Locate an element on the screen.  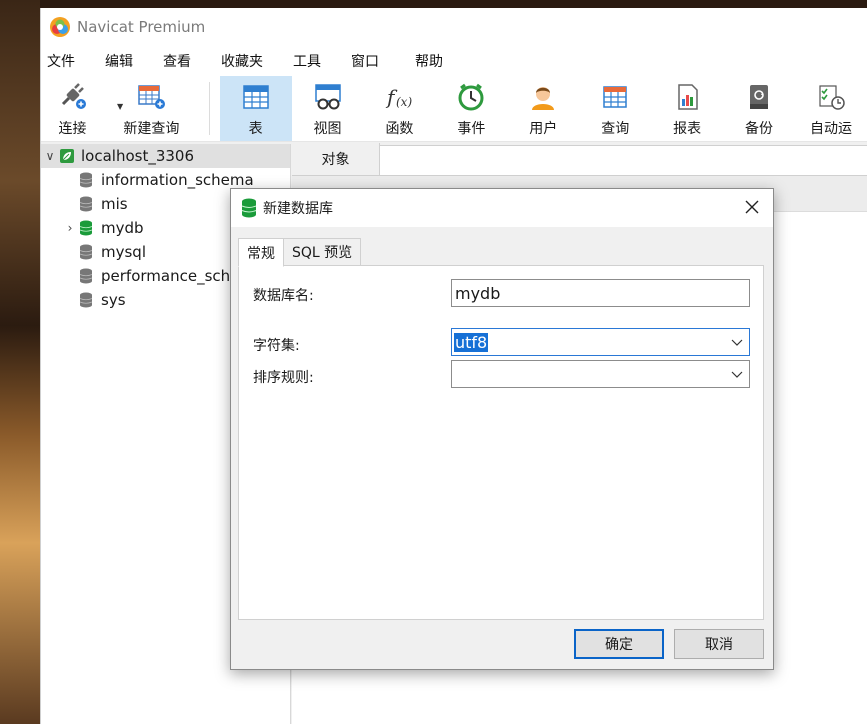
svg-text: (x) is located at coordinates (404, 102).